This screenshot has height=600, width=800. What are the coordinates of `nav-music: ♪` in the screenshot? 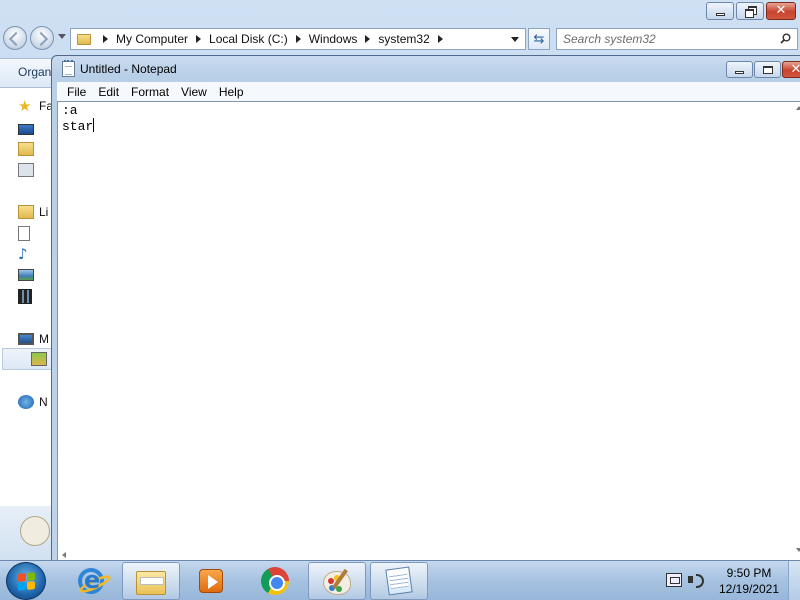 It's located at (26, 254).